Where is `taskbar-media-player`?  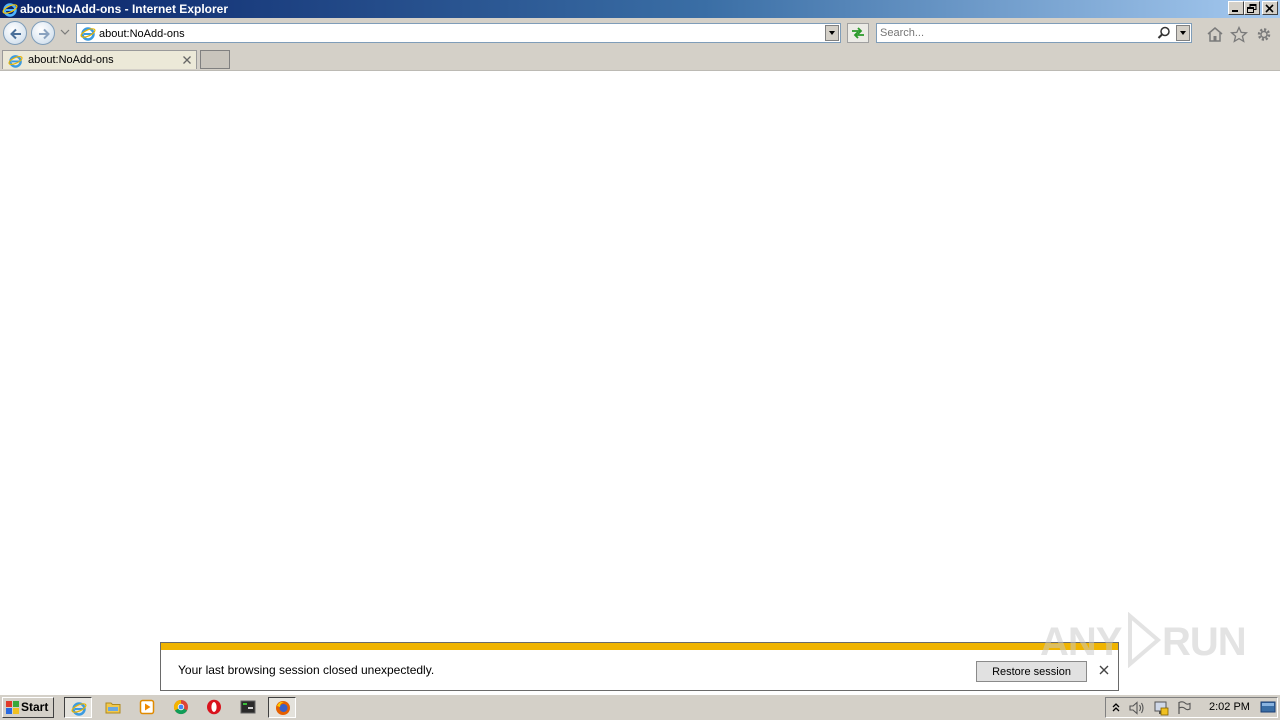
taskbar-media-player is located at coordinates (147, 707).